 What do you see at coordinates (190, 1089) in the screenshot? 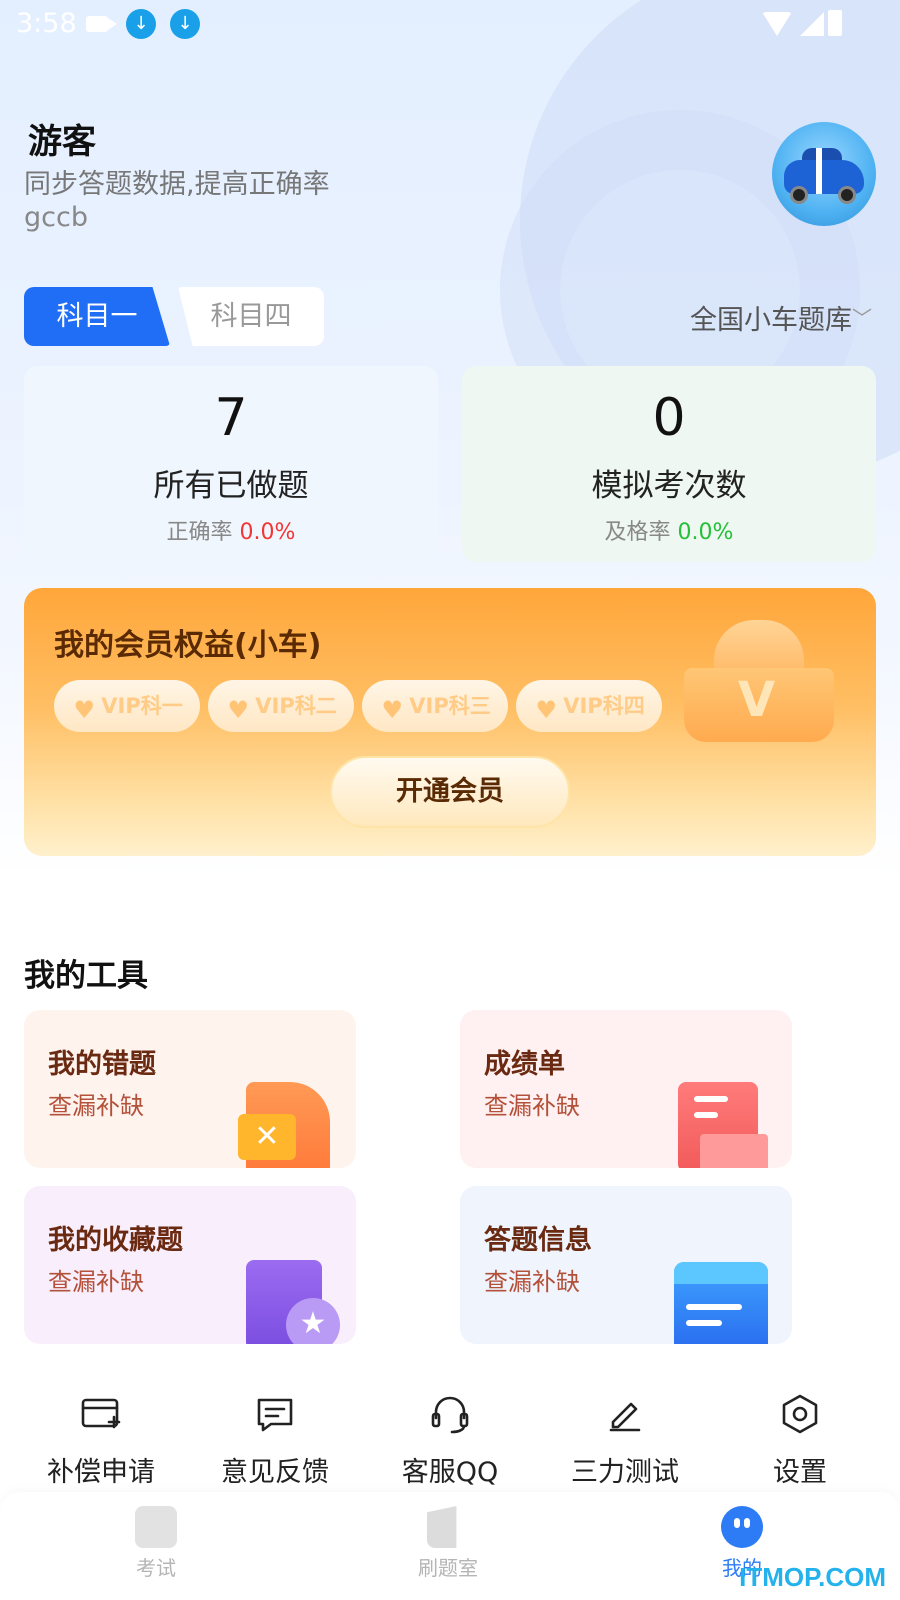
I see `tool-wrong-questions: 我的错题 查漏补缺 ✕` at bounding box center [190, 1089].